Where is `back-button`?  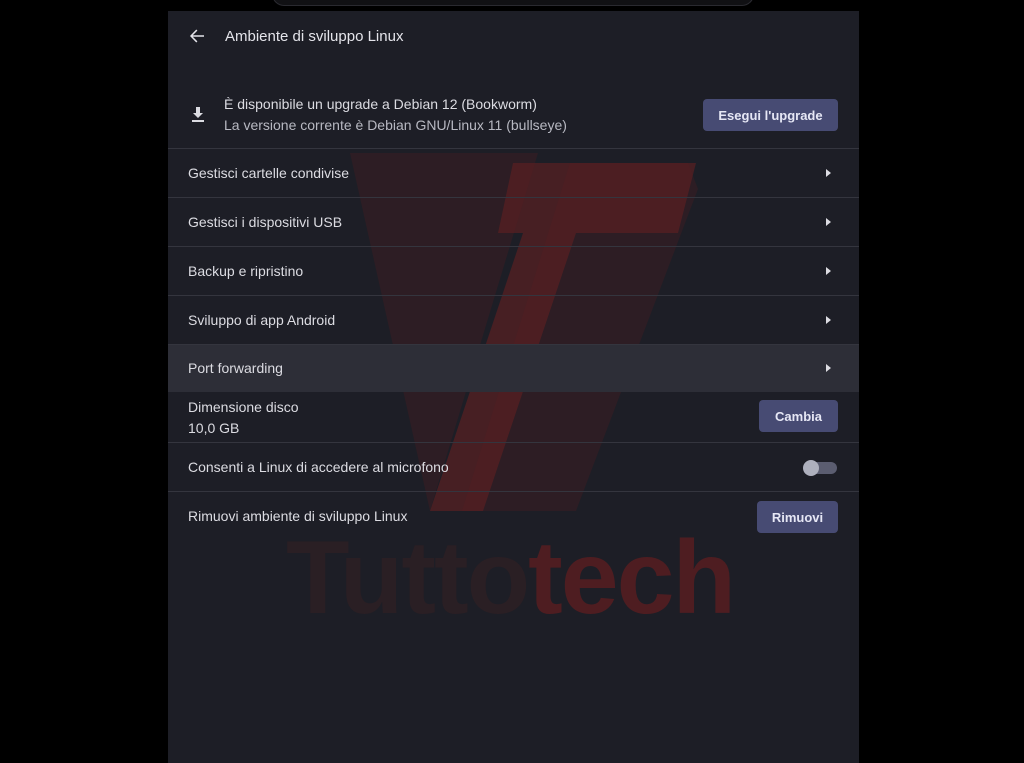
back-button is located at coordinates (197, 36).